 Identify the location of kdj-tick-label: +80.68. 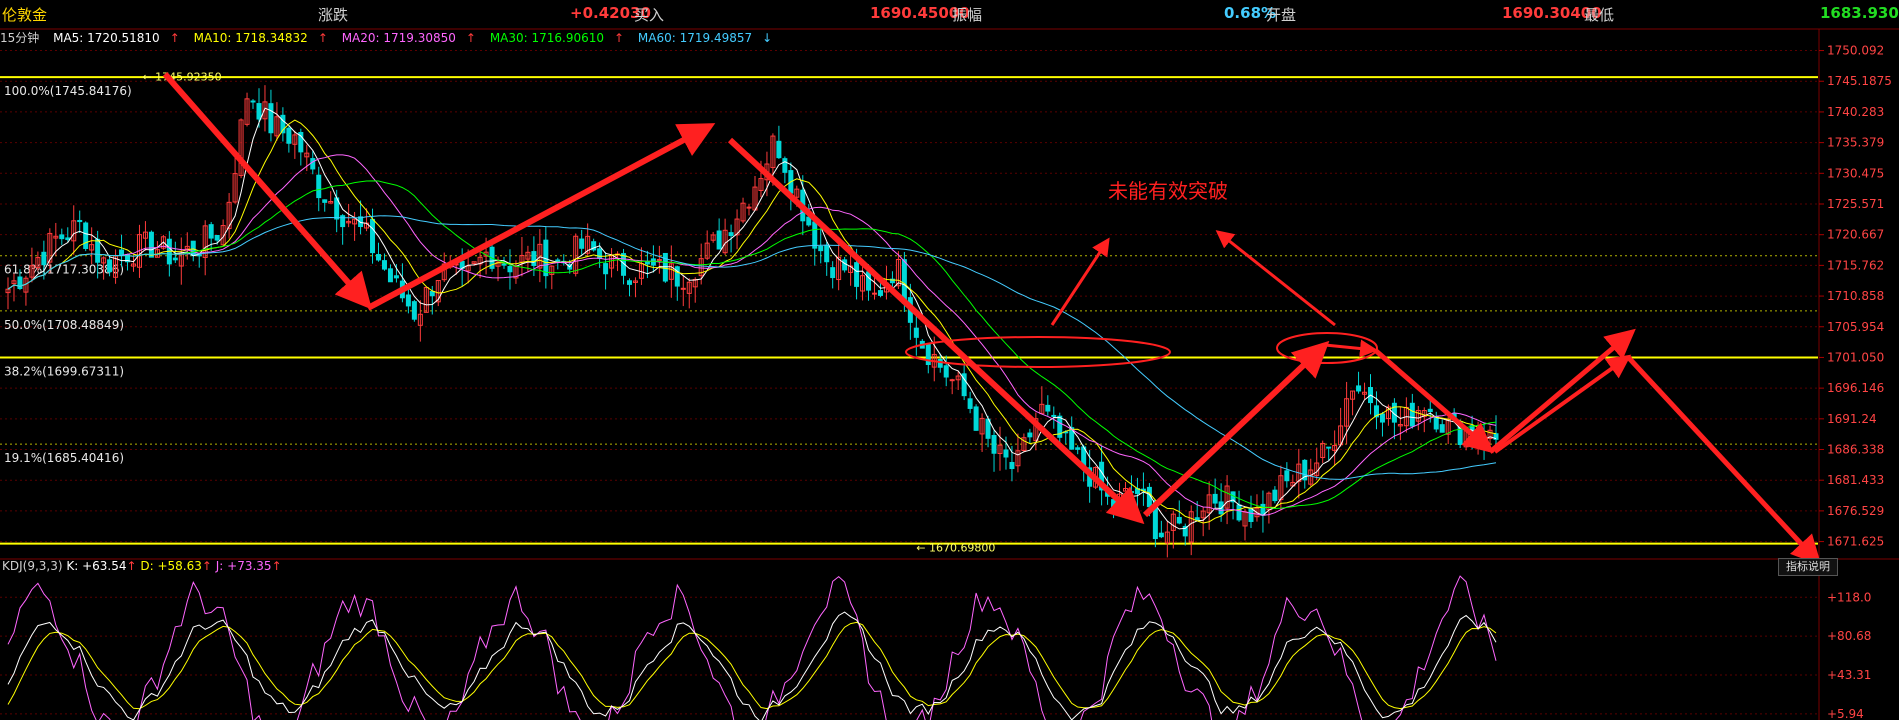
(1849, 636).